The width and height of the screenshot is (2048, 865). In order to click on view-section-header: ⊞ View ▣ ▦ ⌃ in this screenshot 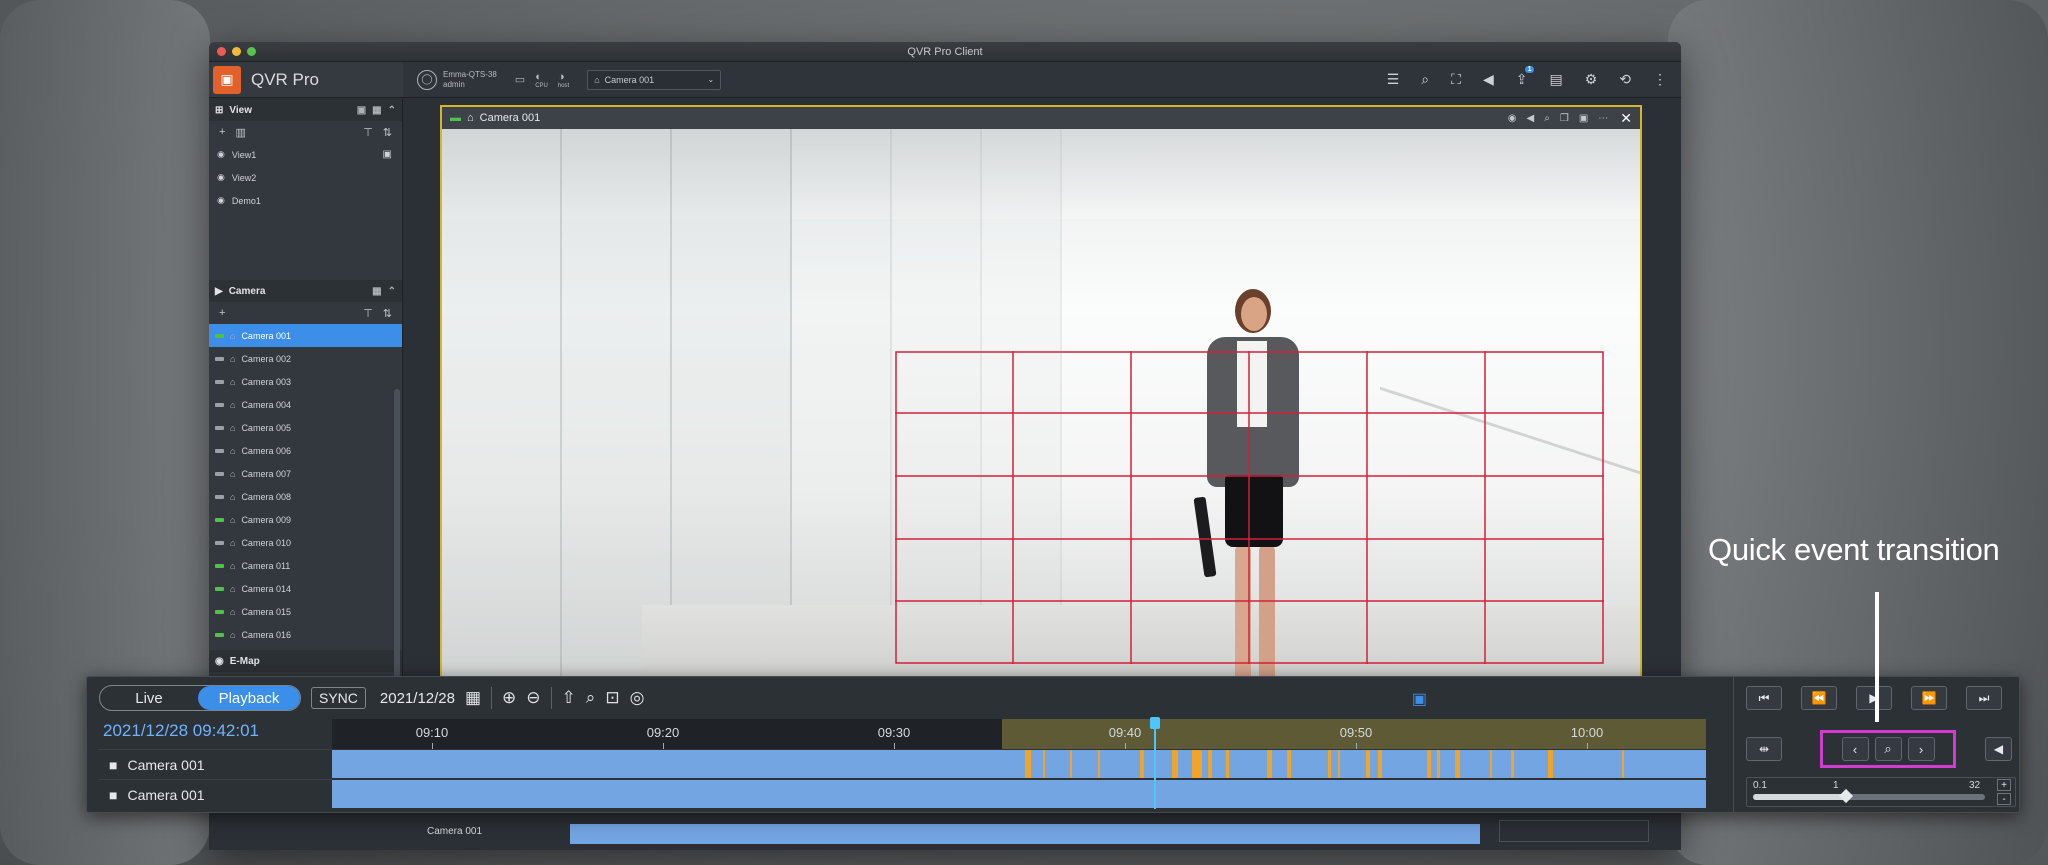, I will do `click(305, 110)`.